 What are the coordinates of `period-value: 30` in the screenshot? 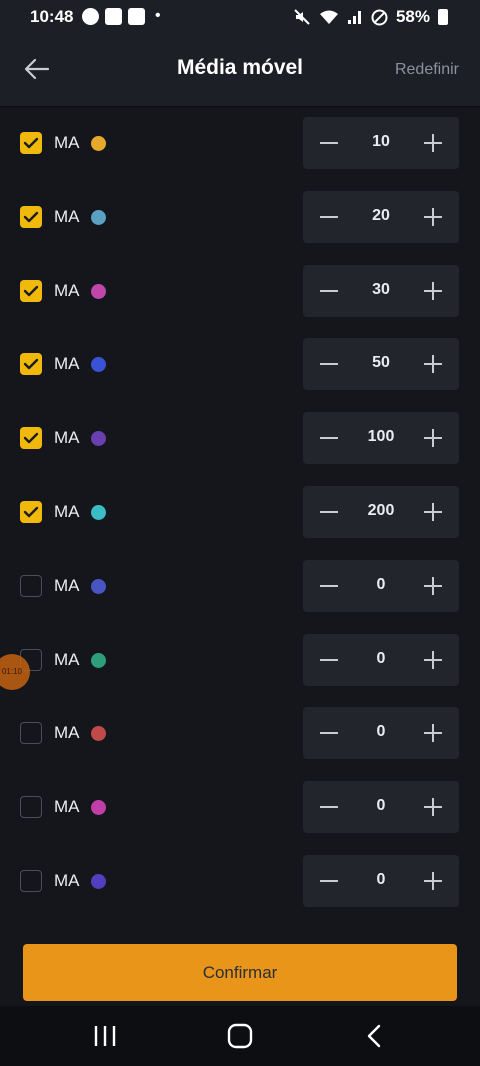 It's located at (381, 290).